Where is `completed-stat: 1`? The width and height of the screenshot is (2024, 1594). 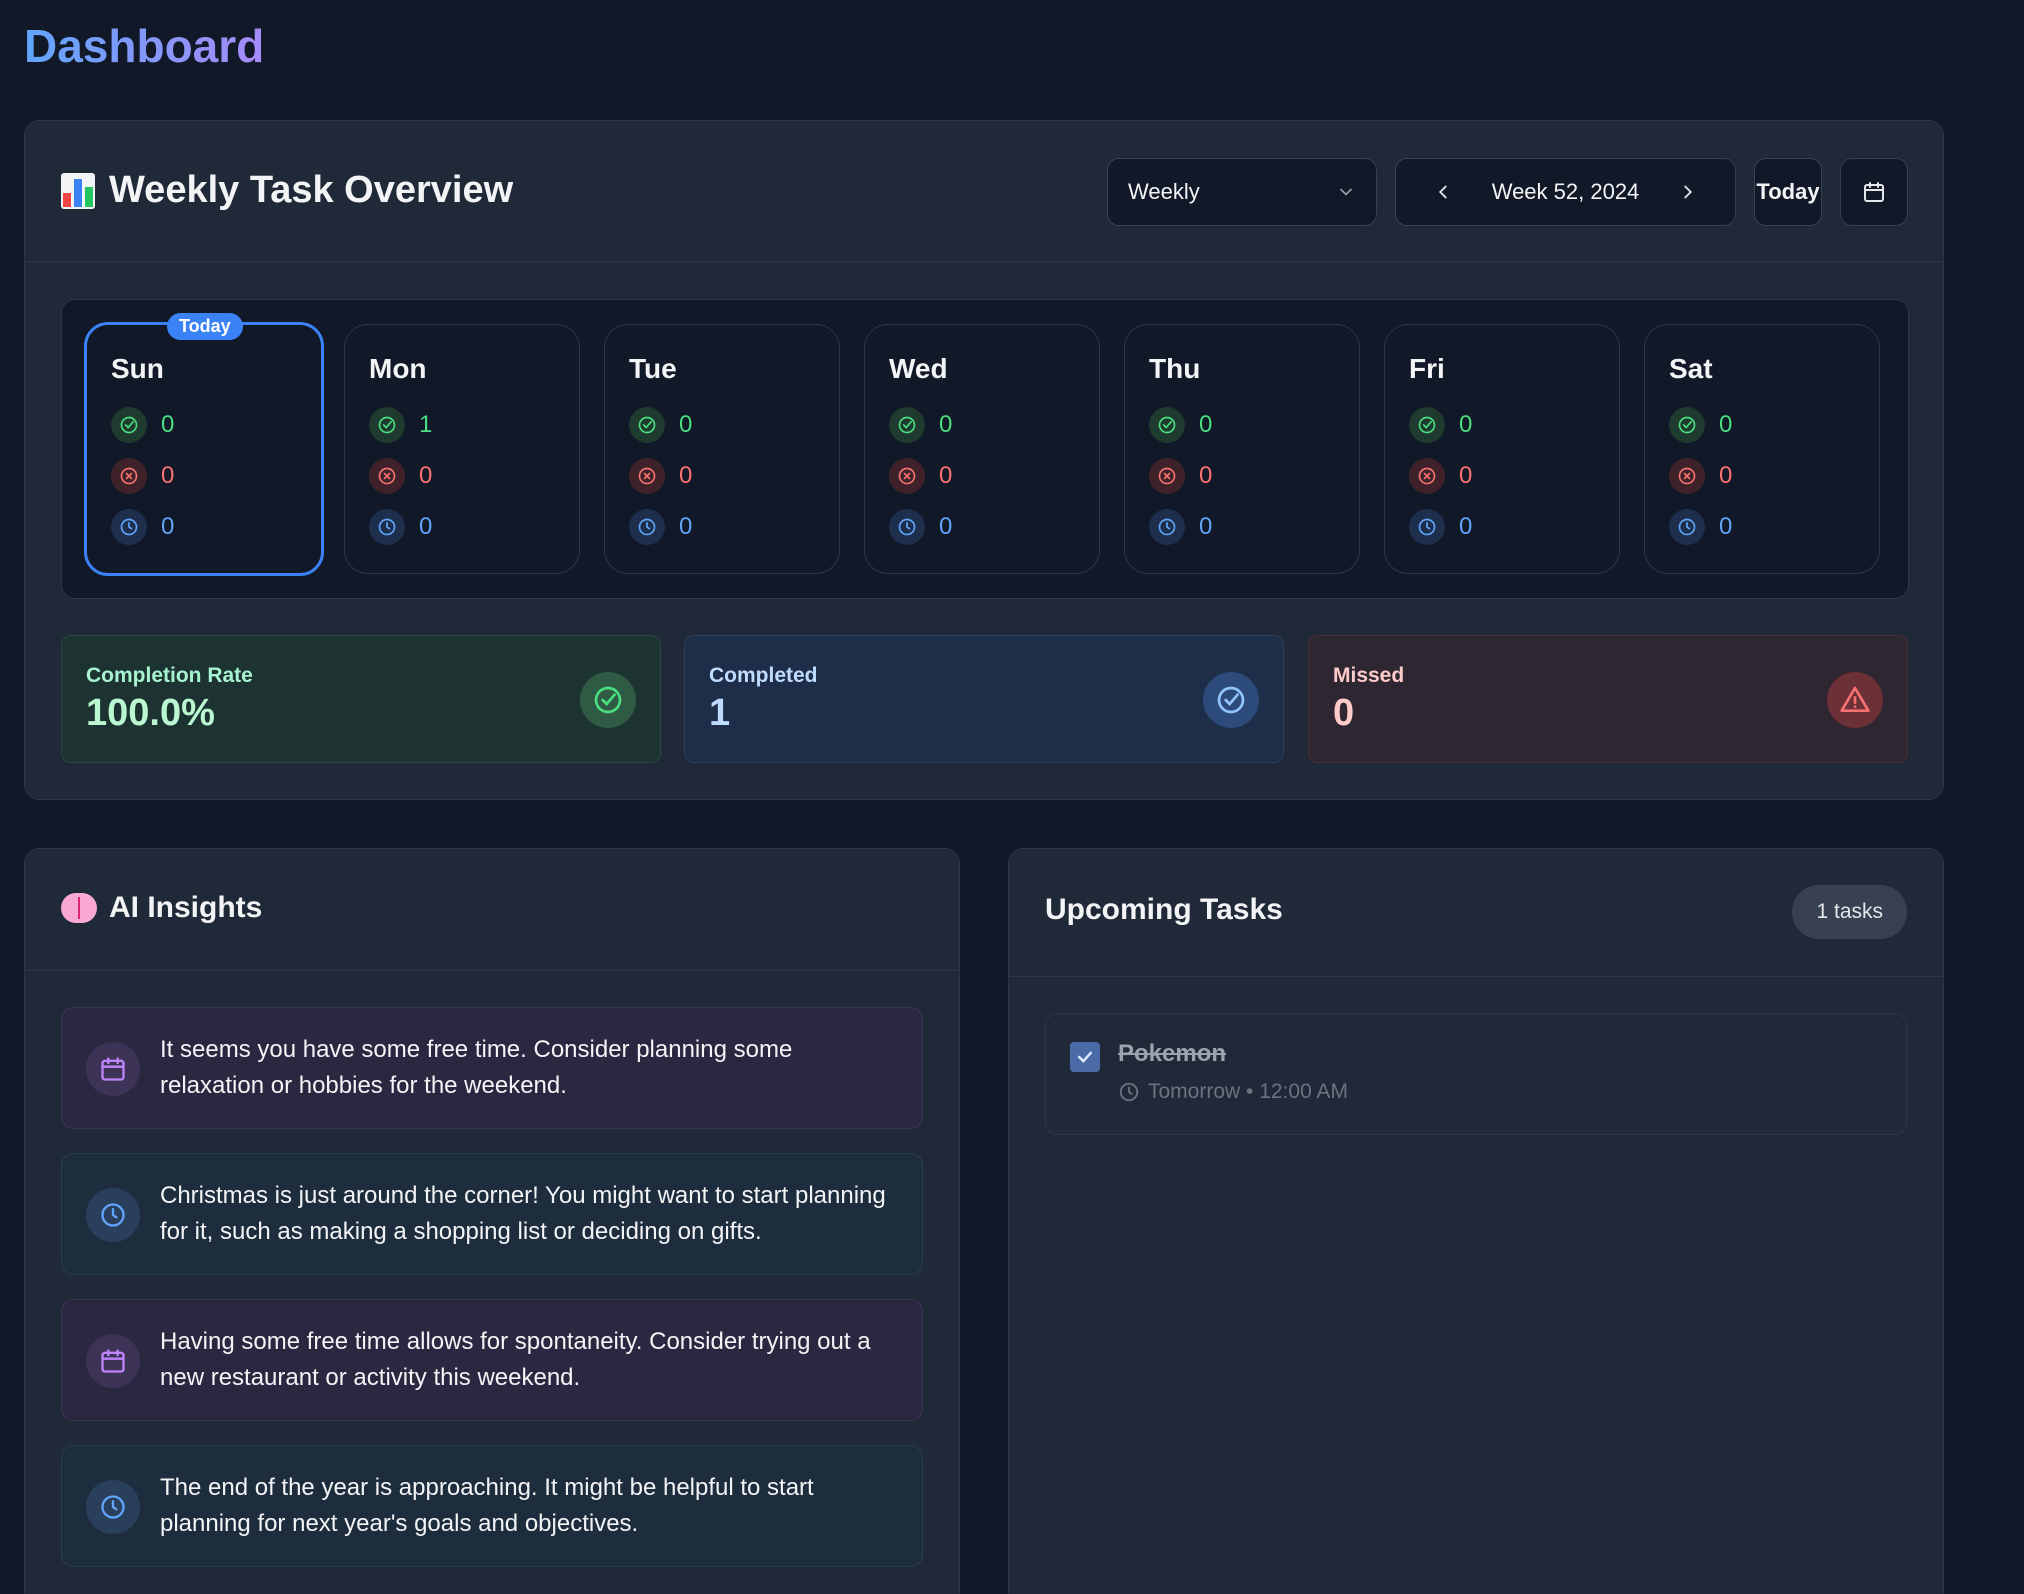
completed-stat: 1 is located at coordinates (400, 425).